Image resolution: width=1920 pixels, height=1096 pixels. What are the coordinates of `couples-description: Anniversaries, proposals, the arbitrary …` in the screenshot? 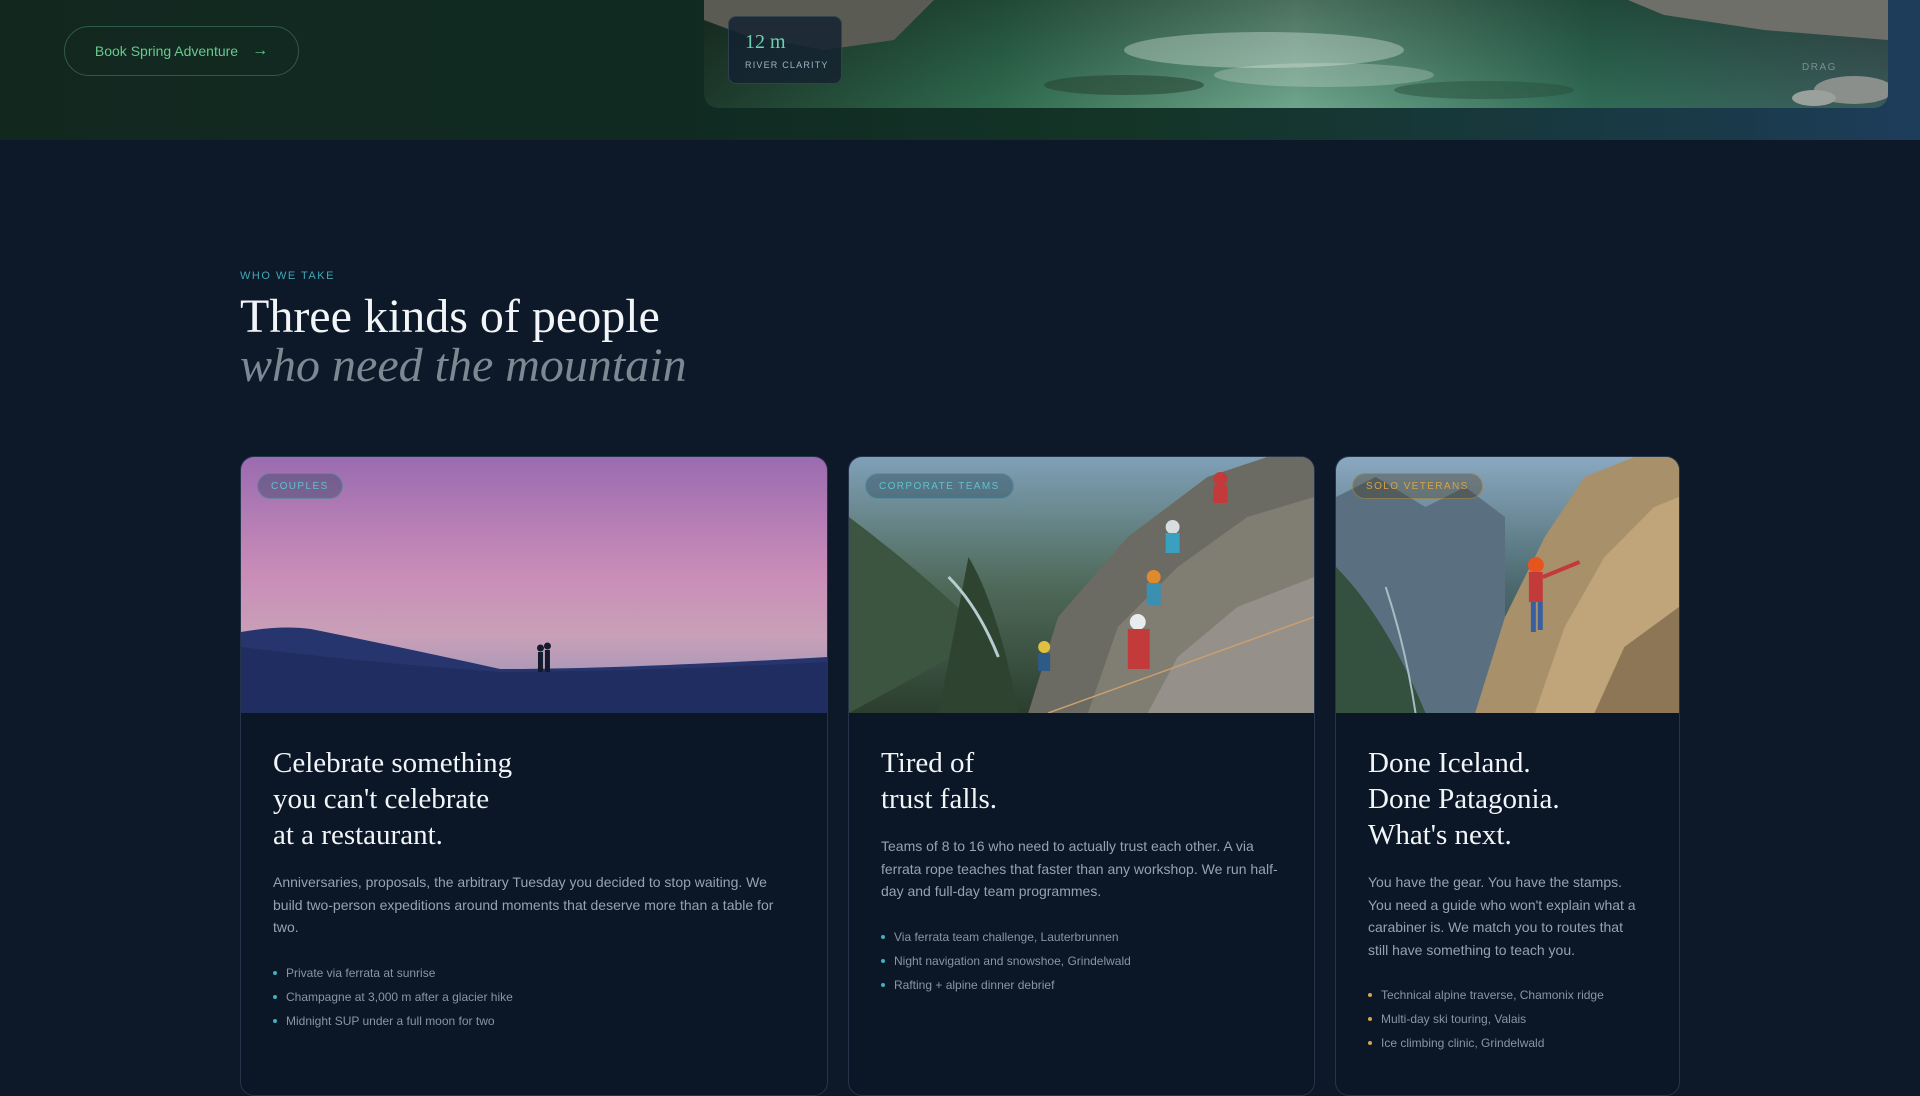 It's located at (523, 904).